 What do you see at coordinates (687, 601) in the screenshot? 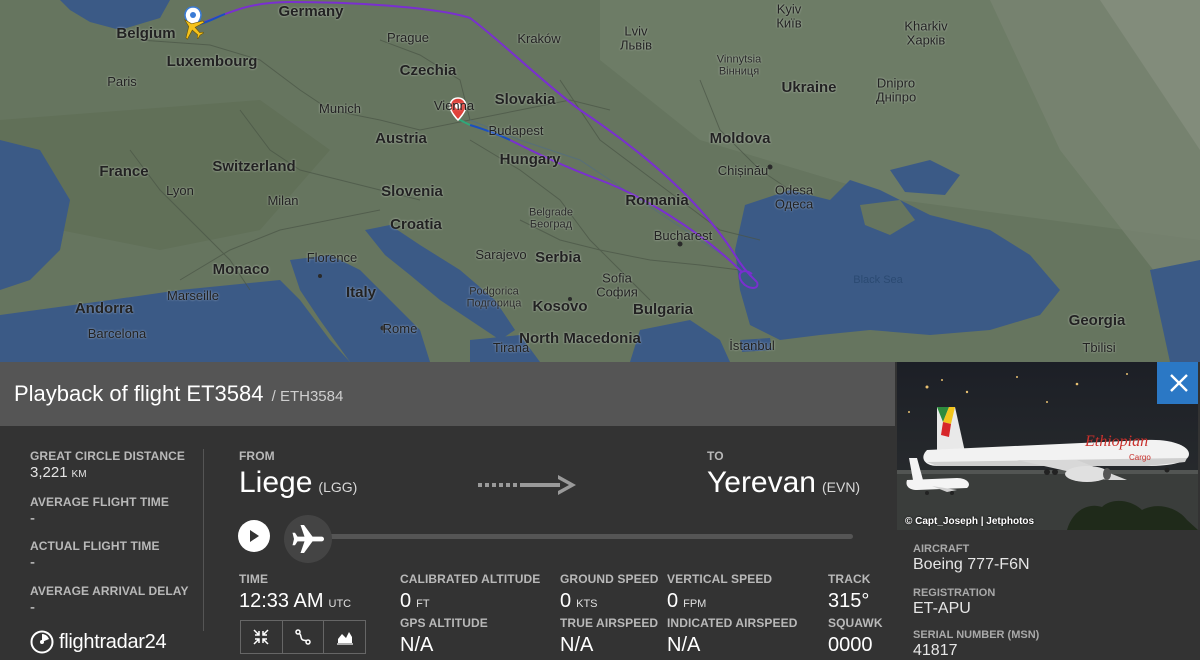
I see `vertical-speed-value: 0 FPM` at bounding box center [687, 601].